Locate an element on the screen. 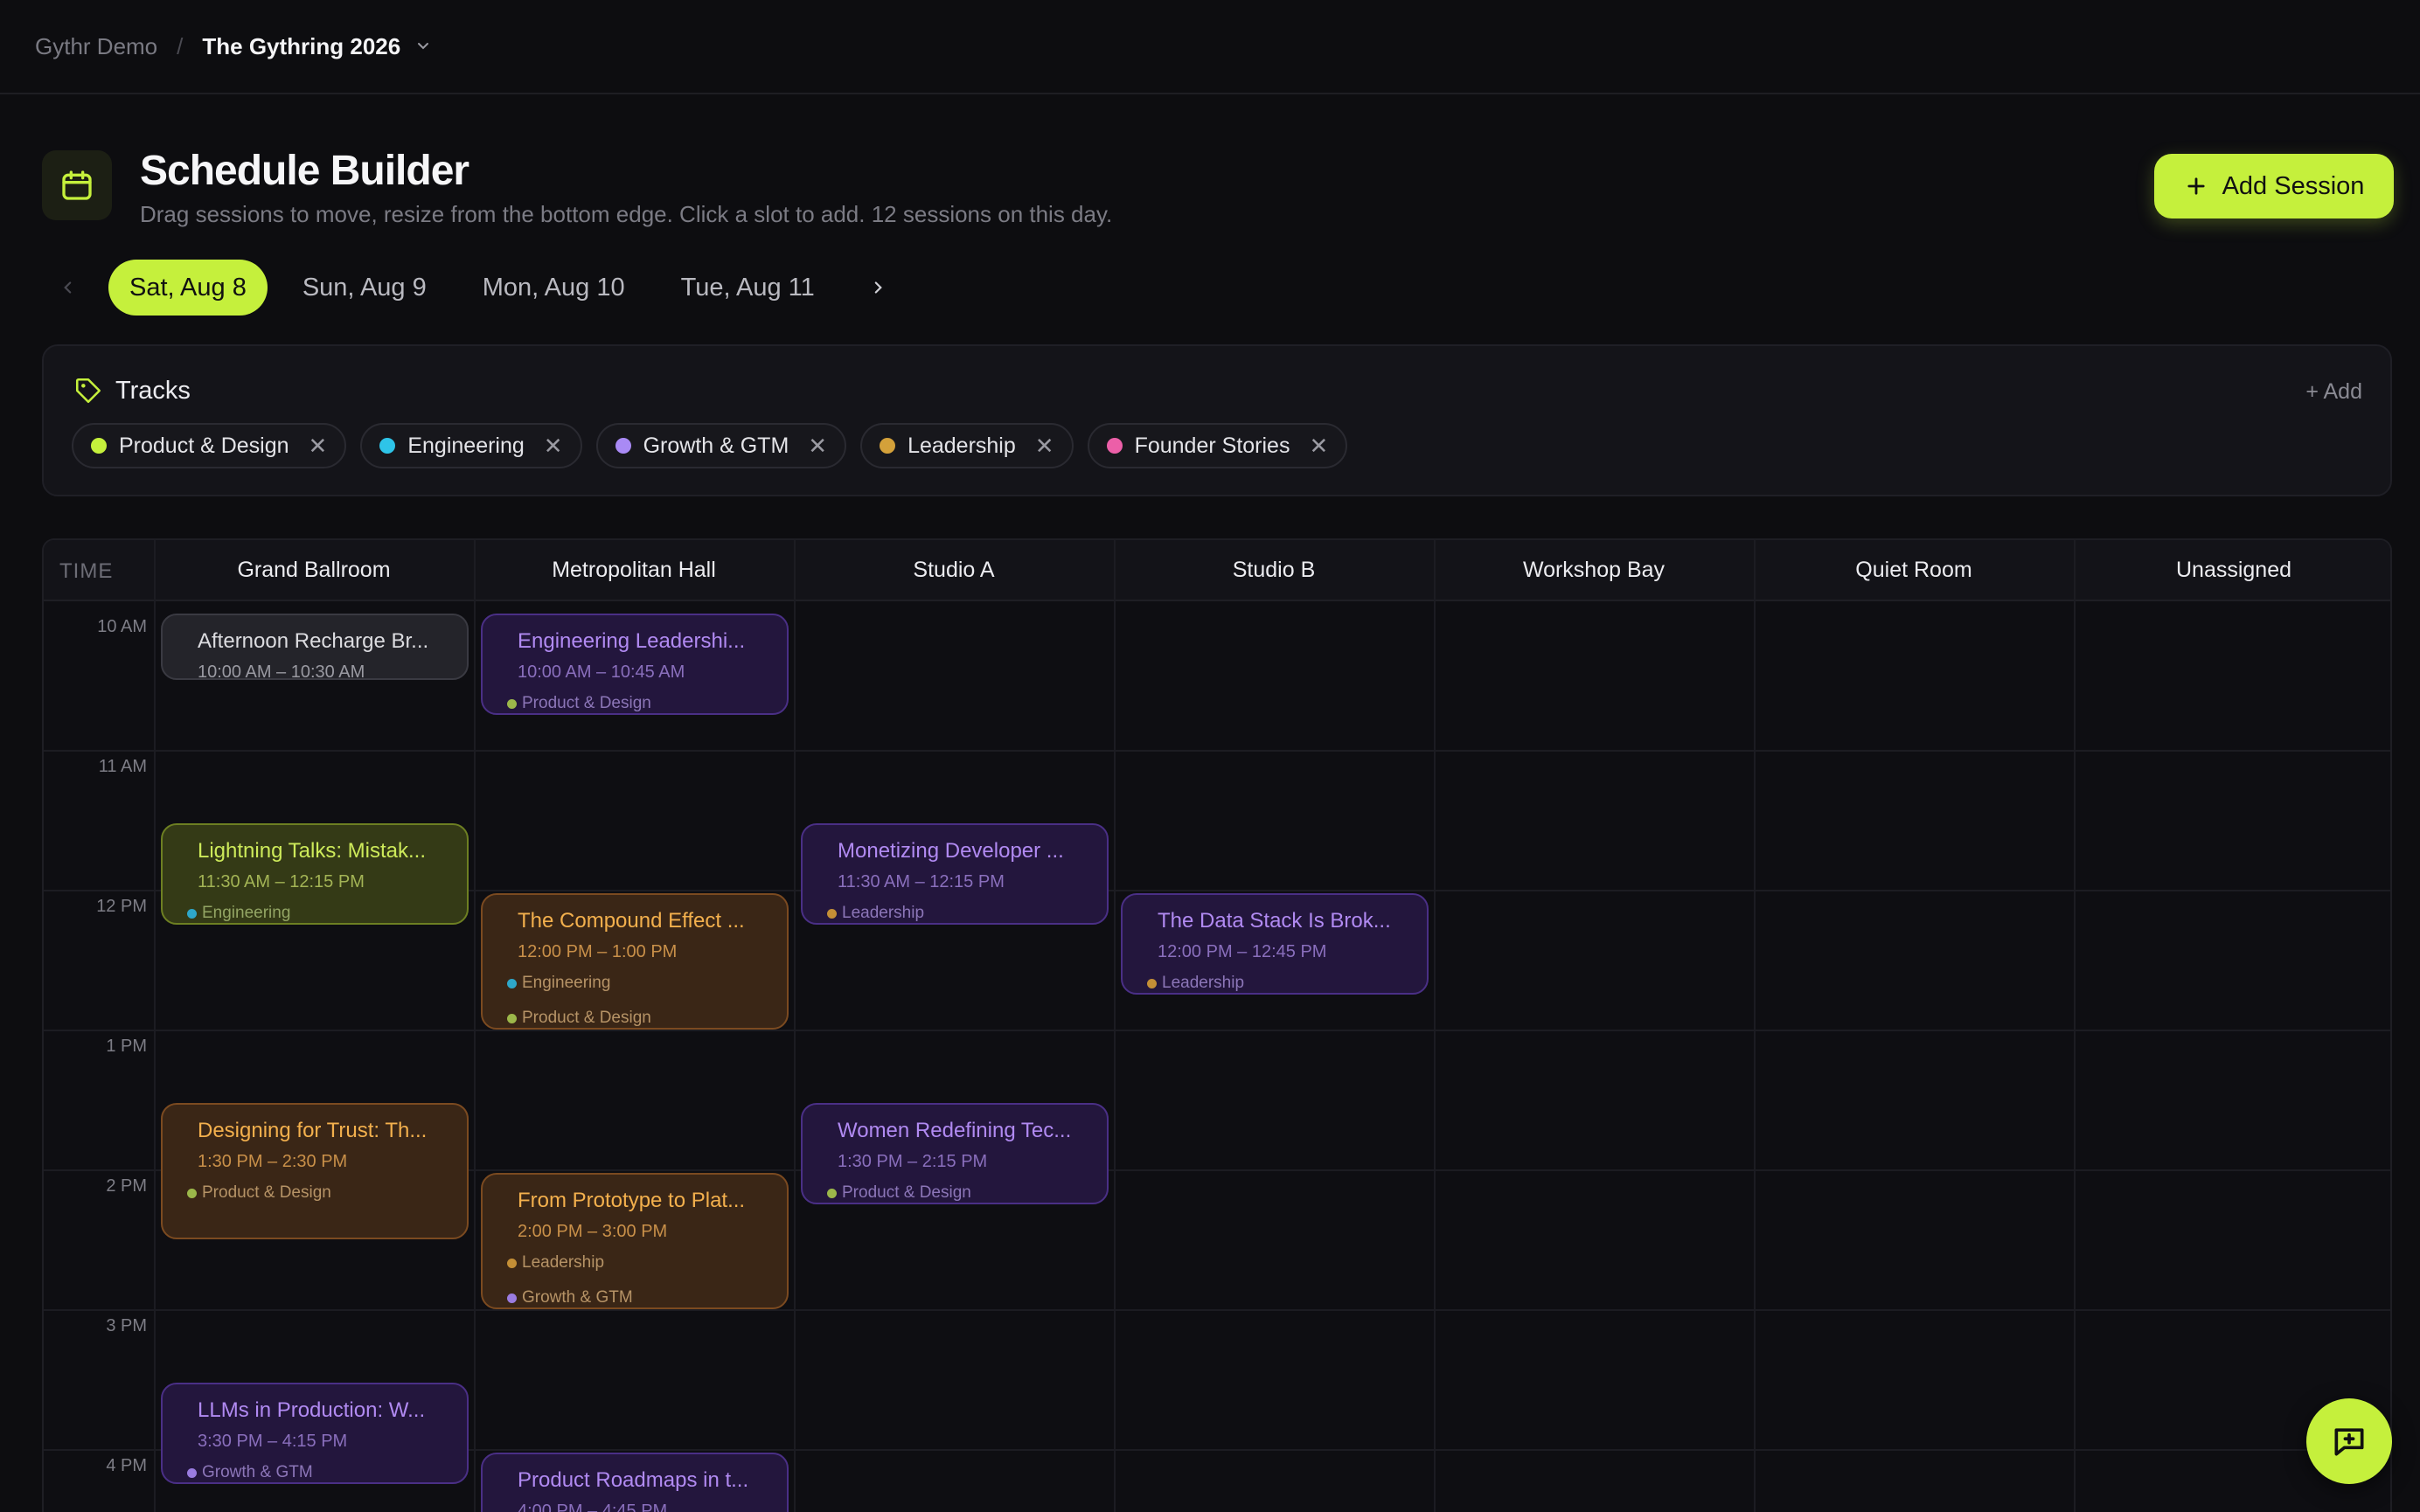 The width and height of the screenshot is (2420, 1512). room-header: Workshop Bay is located at coordinates (1593, 570).